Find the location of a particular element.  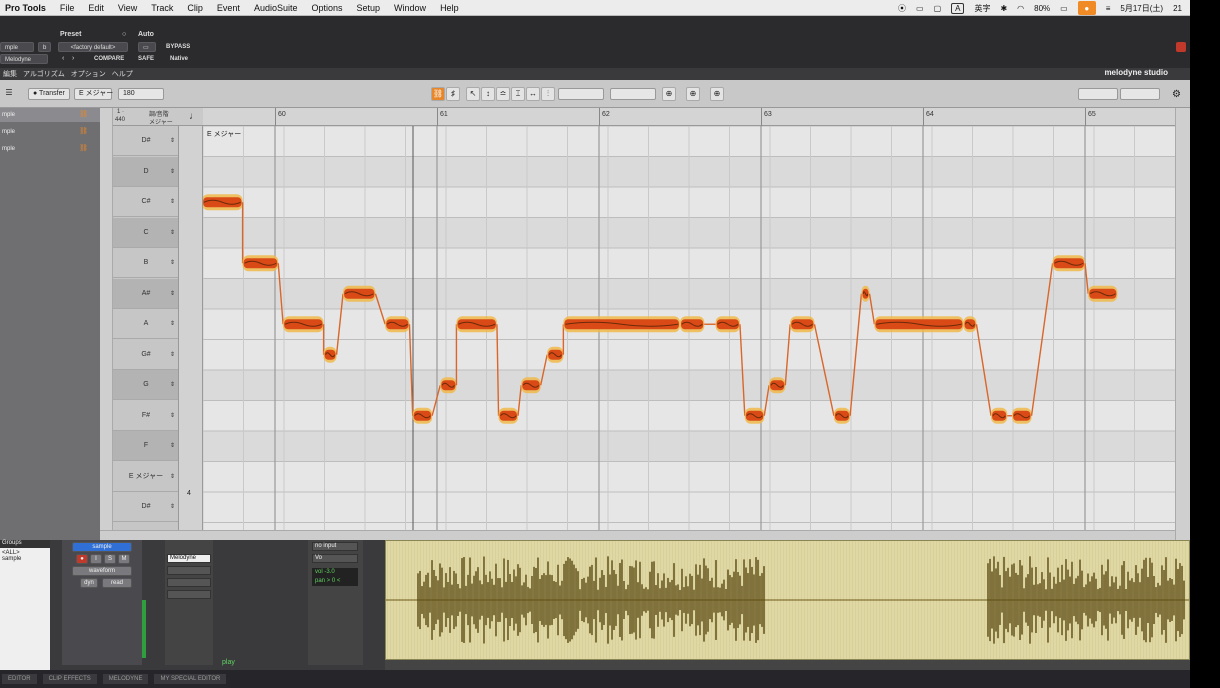

mute-button: M is located at coordinates (124, 559).